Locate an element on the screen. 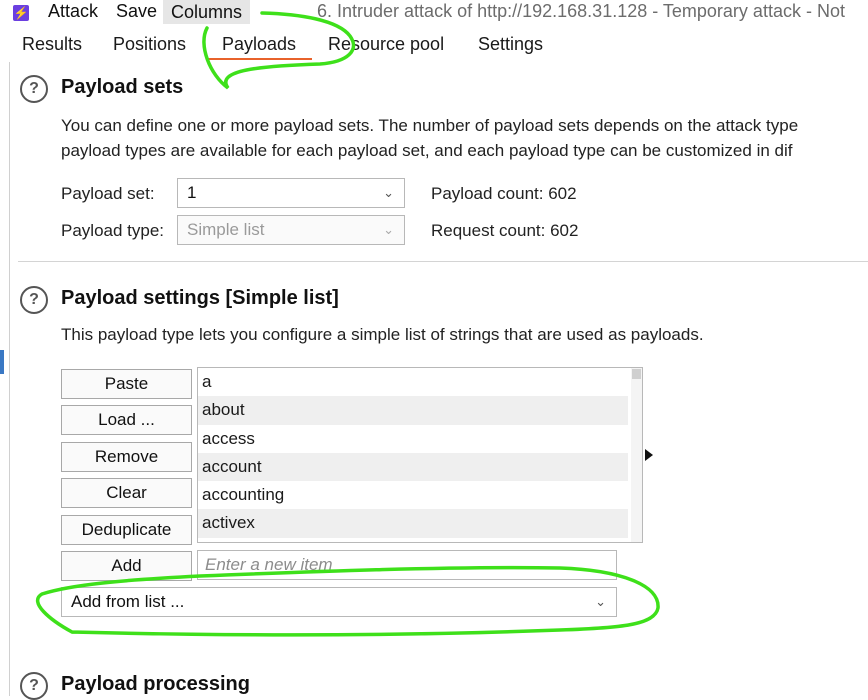 The height and width of the screenshot is (700, 868). list-item: a is located at coordinates (413, 382).